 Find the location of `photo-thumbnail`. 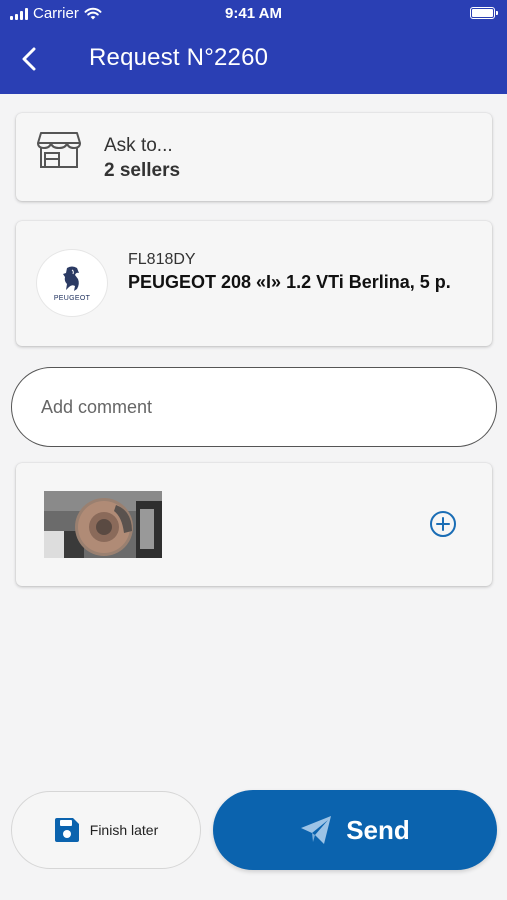

photo-thumbnail is located at coordinates (103, 524).